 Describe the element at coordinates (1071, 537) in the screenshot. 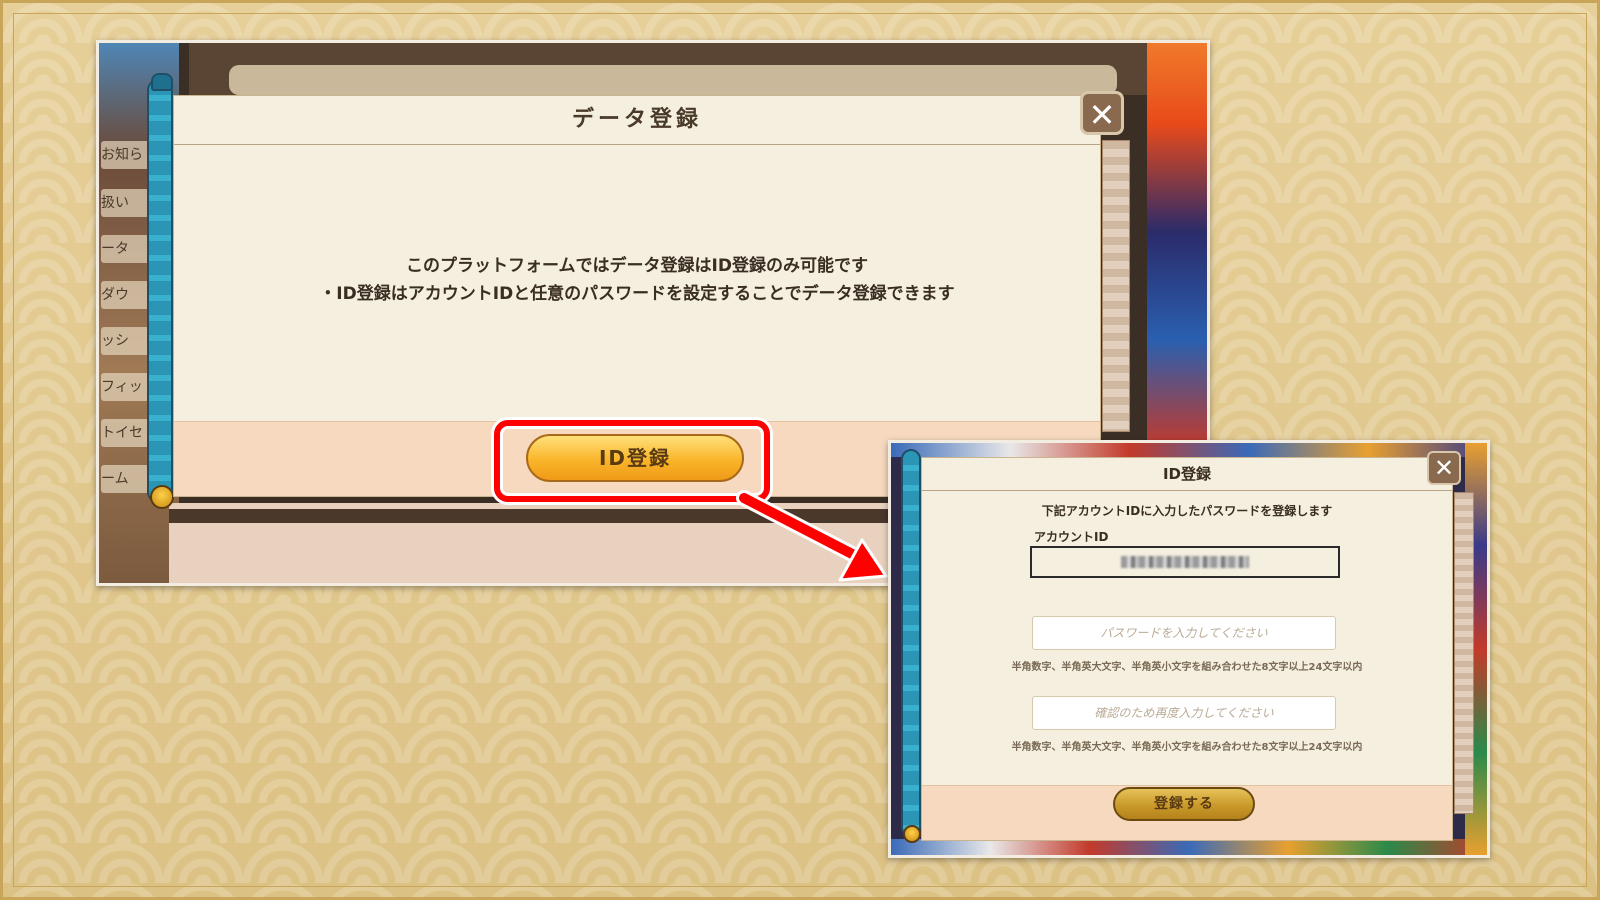

I see `account-id-label: アカウントID` at that location.